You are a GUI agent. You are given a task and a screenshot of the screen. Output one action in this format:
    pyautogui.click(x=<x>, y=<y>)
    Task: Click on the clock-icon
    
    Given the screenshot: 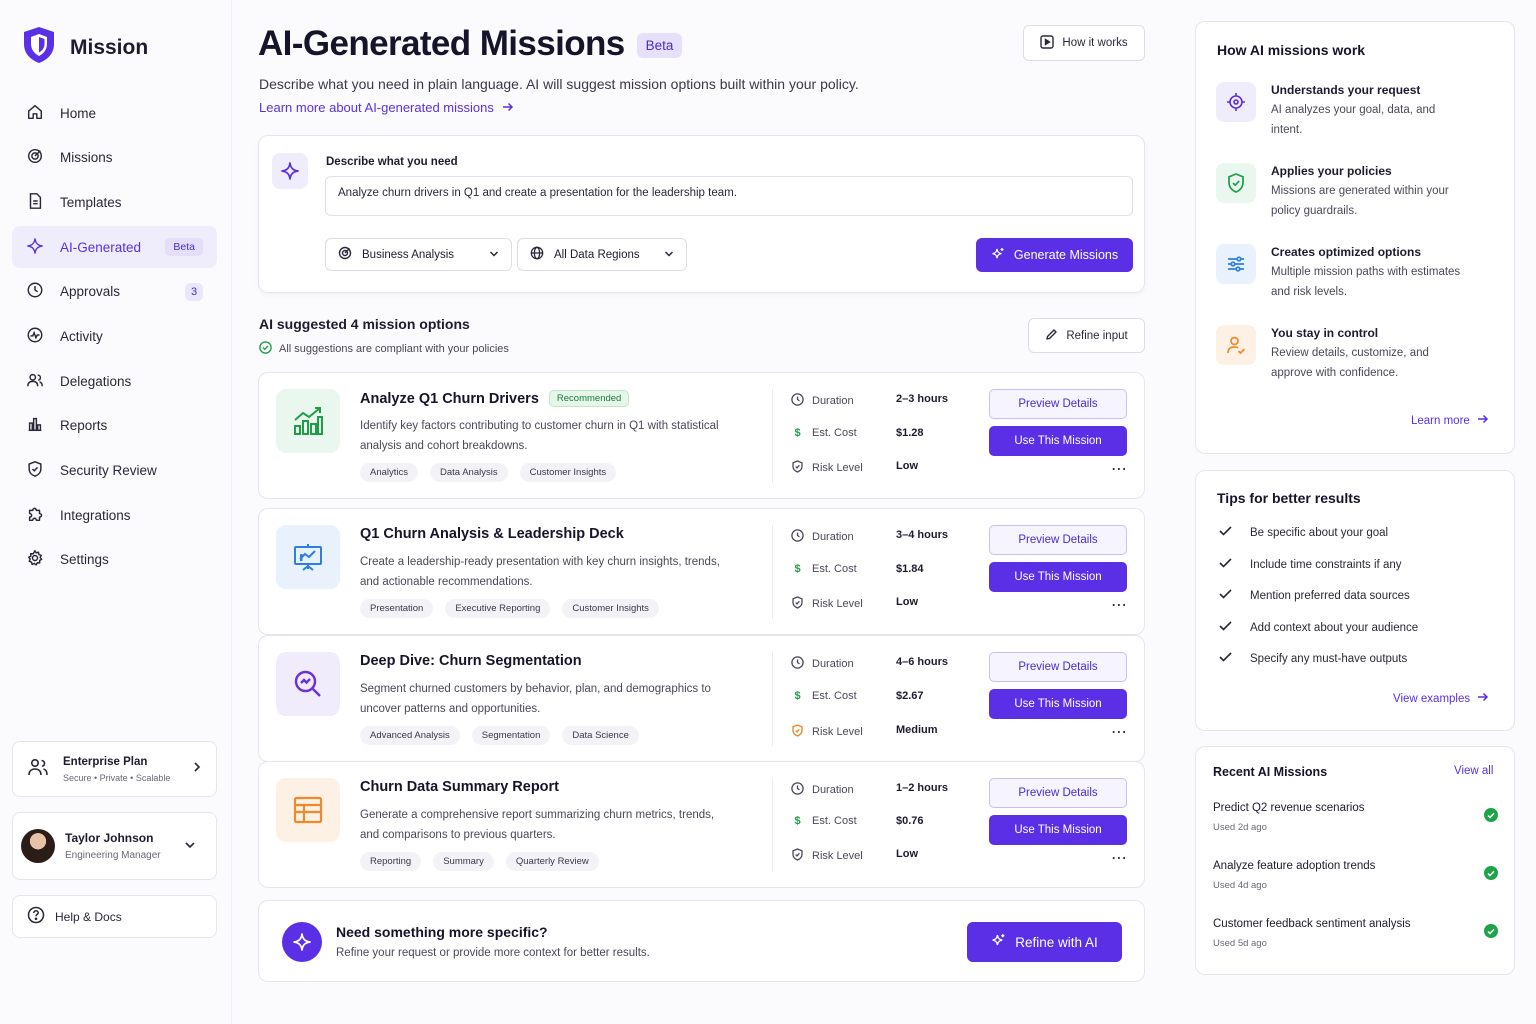 What is the action you would take?
    pyautogui.click(x=797, y=790)
    